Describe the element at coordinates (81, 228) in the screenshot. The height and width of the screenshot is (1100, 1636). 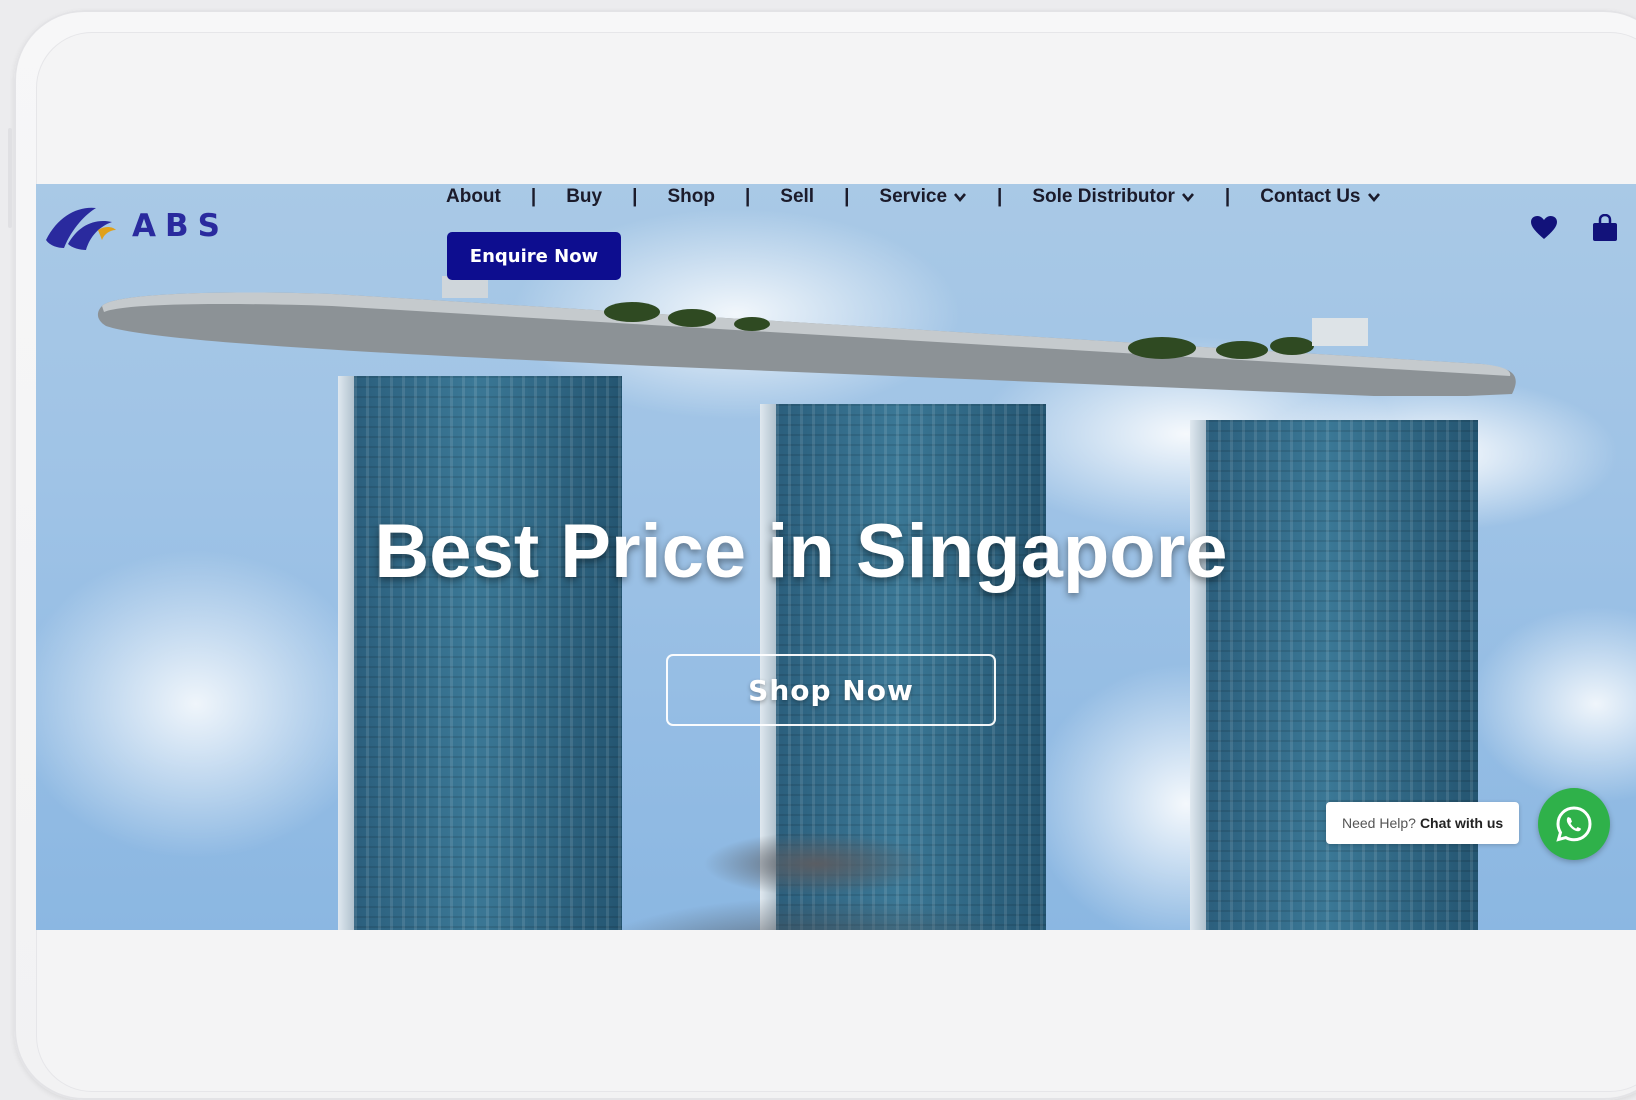
I see `logo-wave-icon` at that location.